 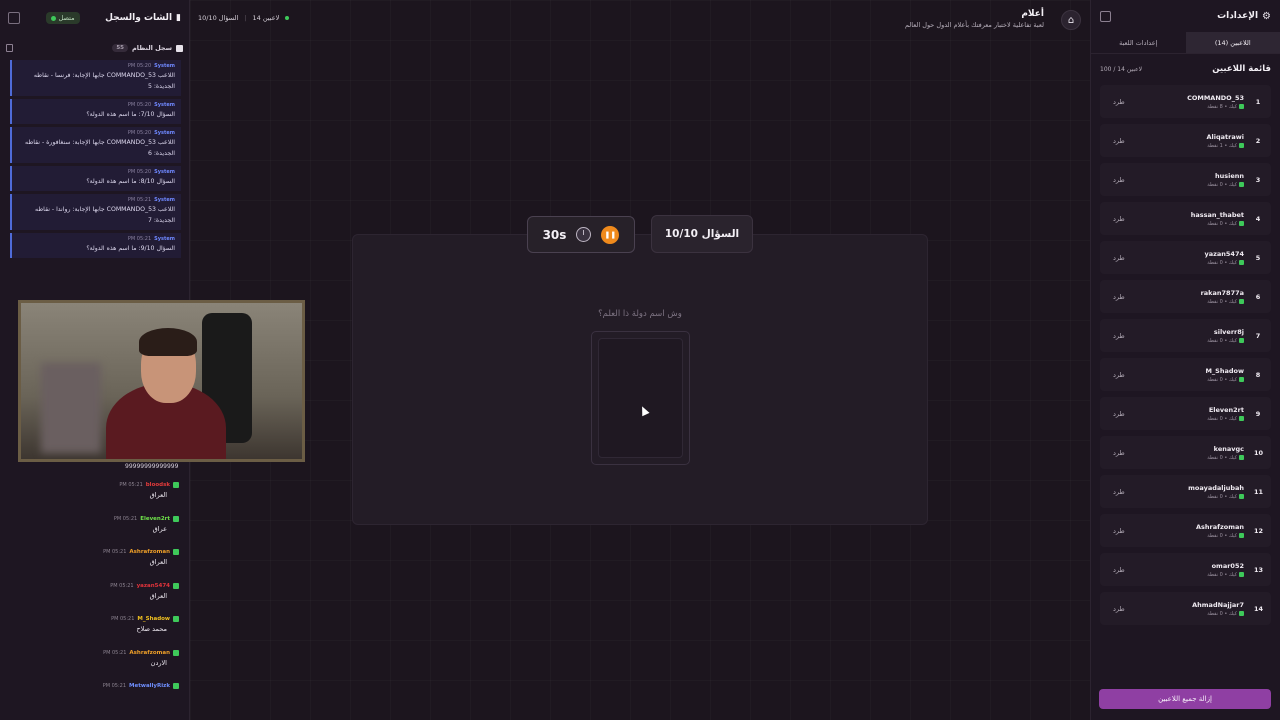 I want to click on player-name: Ashrafzoman, so click(x=1220, y=526).